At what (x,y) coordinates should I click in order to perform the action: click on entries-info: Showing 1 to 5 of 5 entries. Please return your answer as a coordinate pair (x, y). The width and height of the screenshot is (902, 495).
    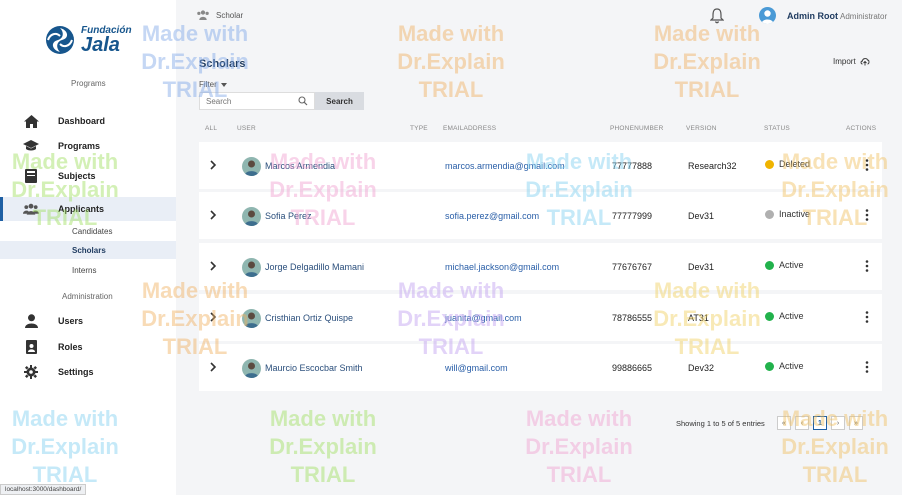
    Looking at the image, I should click on (720, 423).